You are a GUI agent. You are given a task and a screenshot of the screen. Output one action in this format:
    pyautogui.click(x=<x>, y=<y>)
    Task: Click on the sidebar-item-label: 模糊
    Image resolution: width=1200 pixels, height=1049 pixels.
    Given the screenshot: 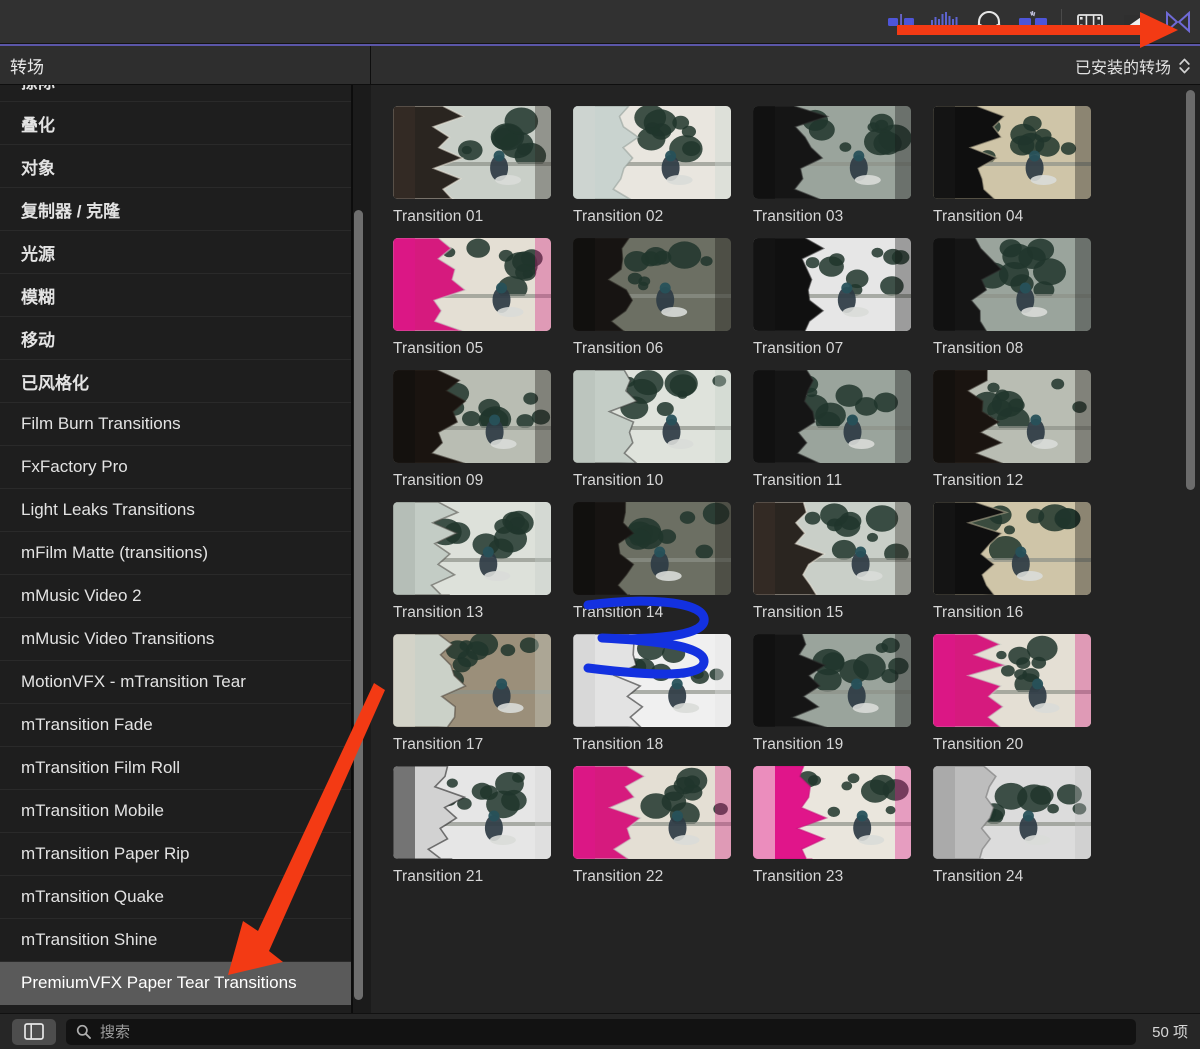 What is the action you would take?
    pyautogui.click(x=38, y=297)
    